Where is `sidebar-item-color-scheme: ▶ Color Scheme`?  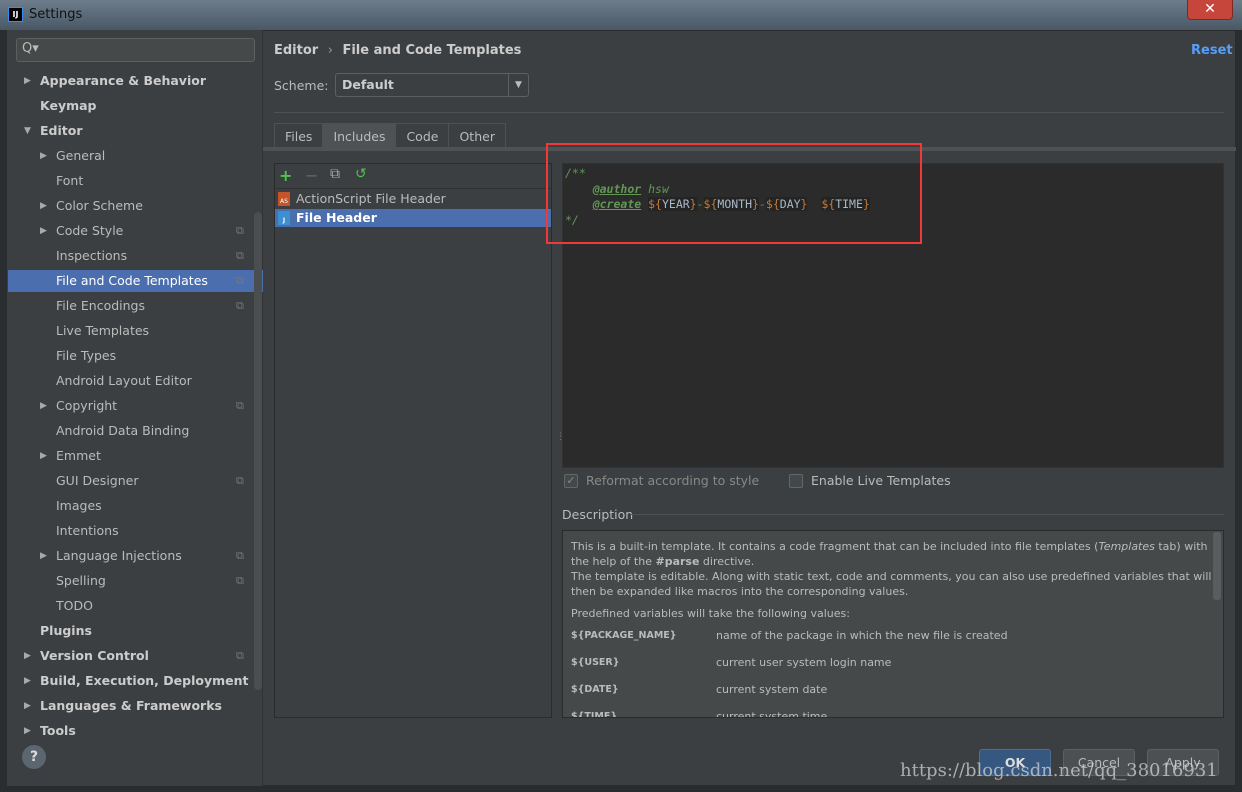 sidebar-item-color-scheme: ▶ Color Scheme is located at coordinates (135, 206).